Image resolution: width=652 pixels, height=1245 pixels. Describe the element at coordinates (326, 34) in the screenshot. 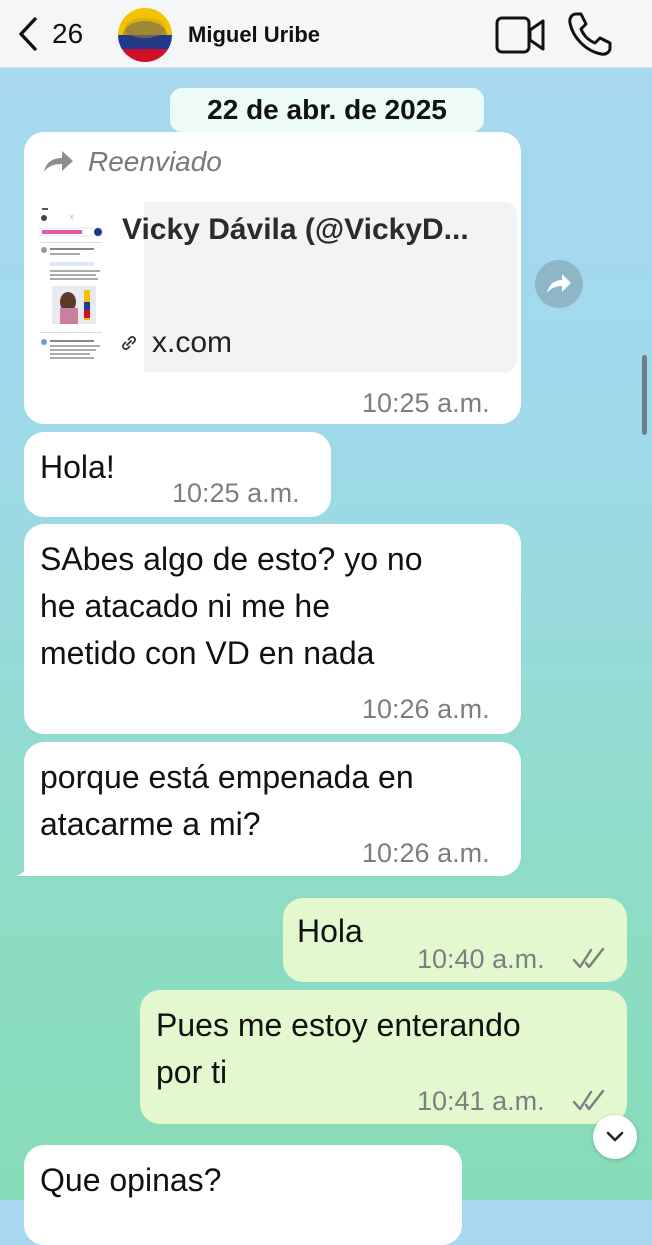

I see `chat-header: 26 Miguel Uribe` at that location.